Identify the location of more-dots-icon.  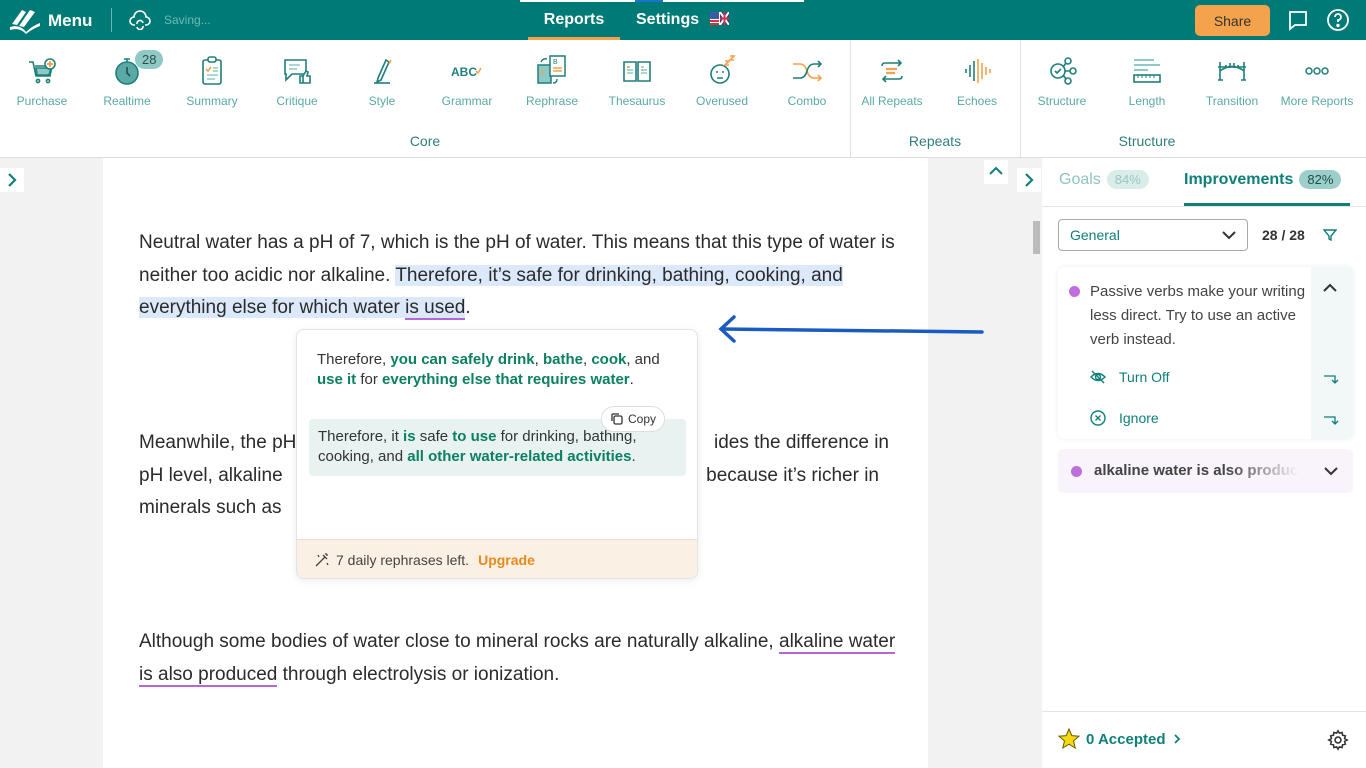
(1317, 71).